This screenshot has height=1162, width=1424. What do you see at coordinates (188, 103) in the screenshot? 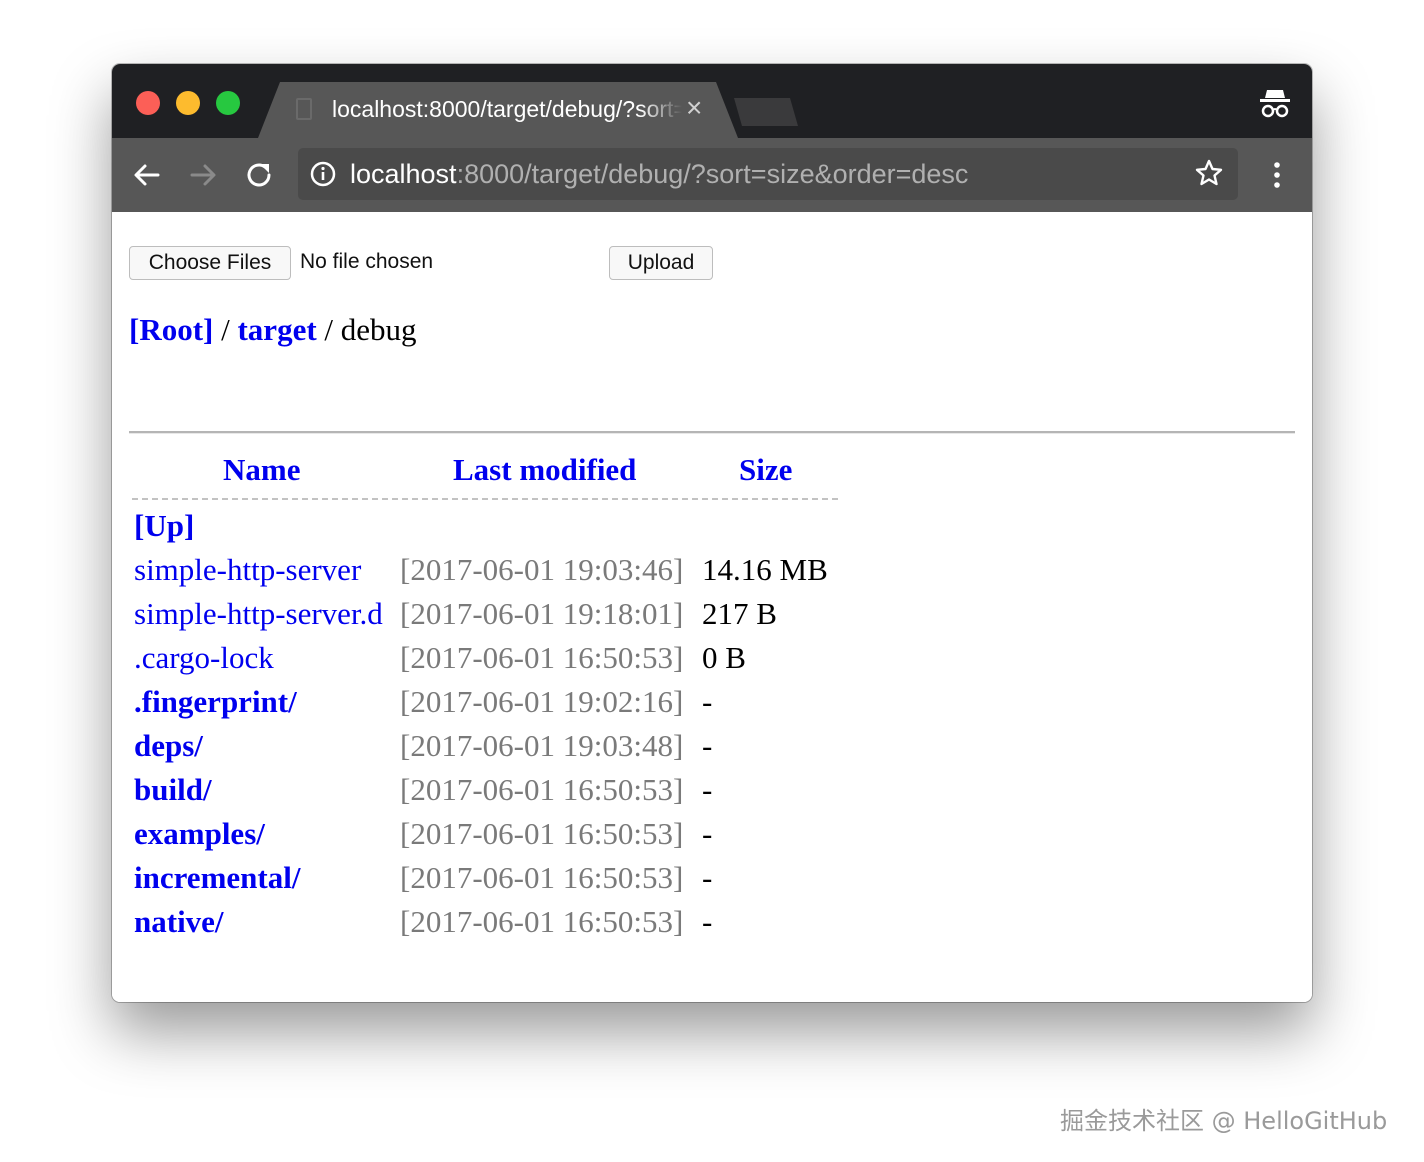
I see `minimize-window-button` at bounding box center [188, 103].